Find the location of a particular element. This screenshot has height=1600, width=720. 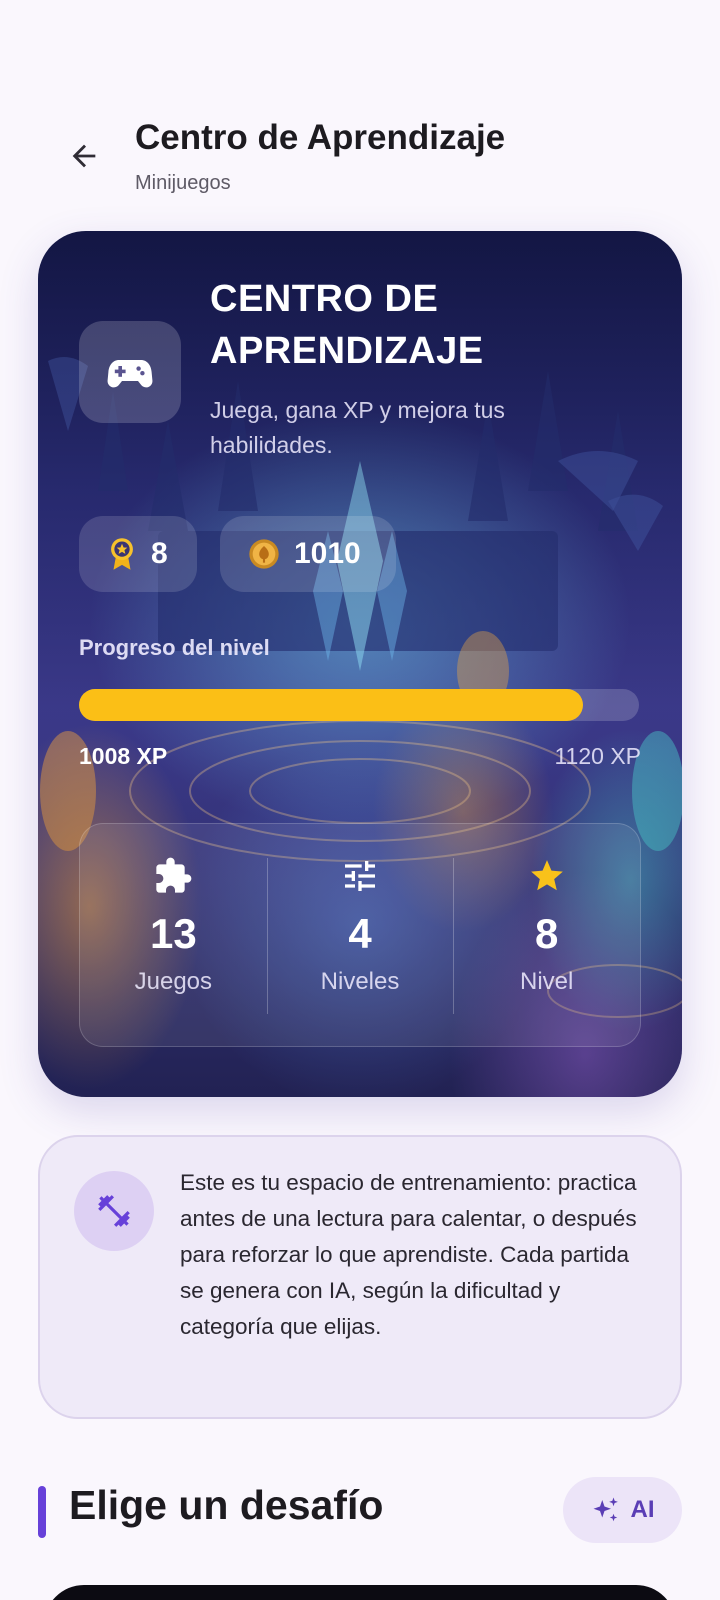

stat-level: 8 Nivel is located at coordinates (546, 935).